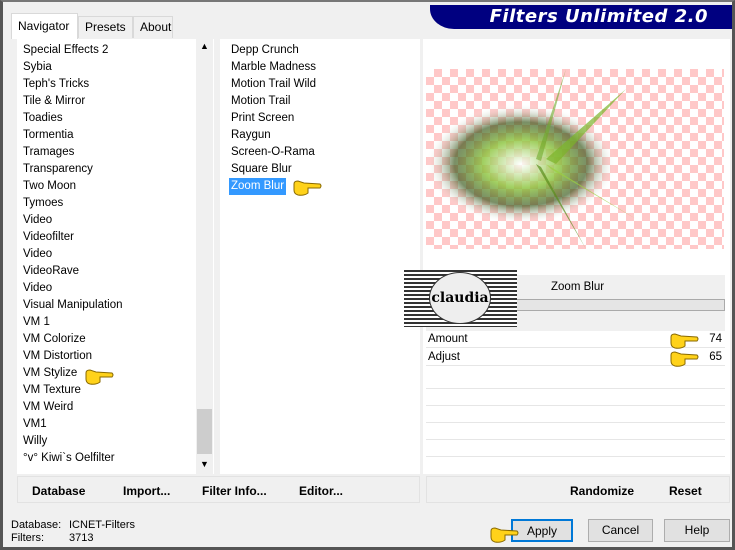 The image size is (735, 550). I want to click on category-item: Willy, so click(35, 441).